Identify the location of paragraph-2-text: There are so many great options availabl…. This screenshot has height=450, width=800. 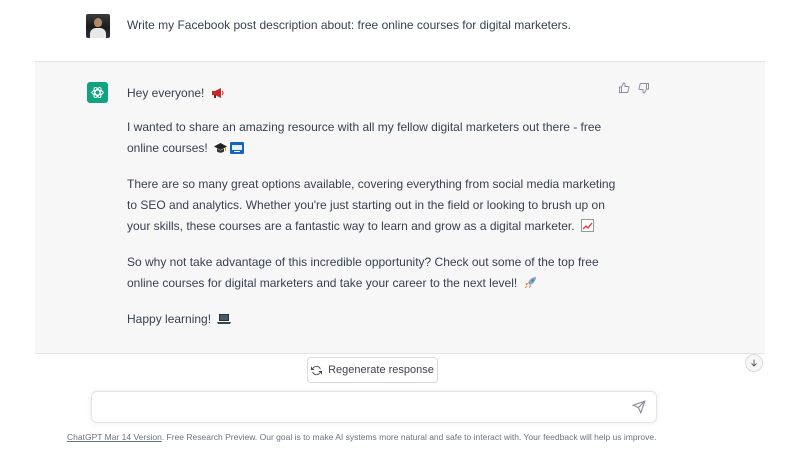
(371, 205).